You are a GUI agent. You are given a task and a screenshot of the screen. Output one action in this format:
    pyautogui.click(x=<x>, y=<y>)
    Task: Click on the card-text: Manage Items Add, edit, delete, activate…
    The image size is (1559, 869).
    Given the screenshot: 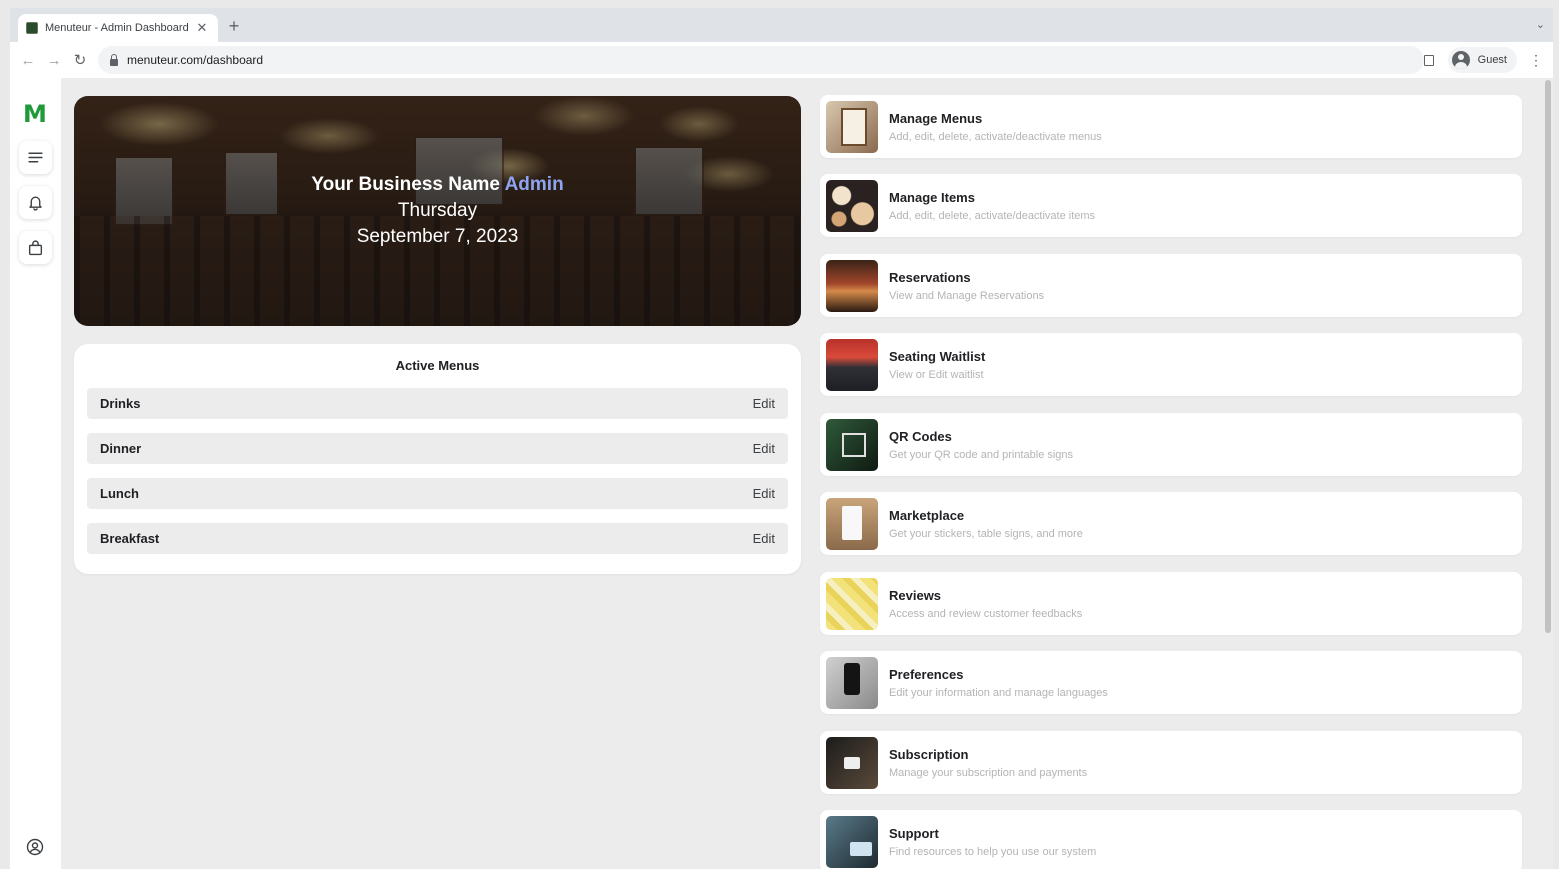 What is the action you would take?
    pyautogui.click(x=992, y=206)
    